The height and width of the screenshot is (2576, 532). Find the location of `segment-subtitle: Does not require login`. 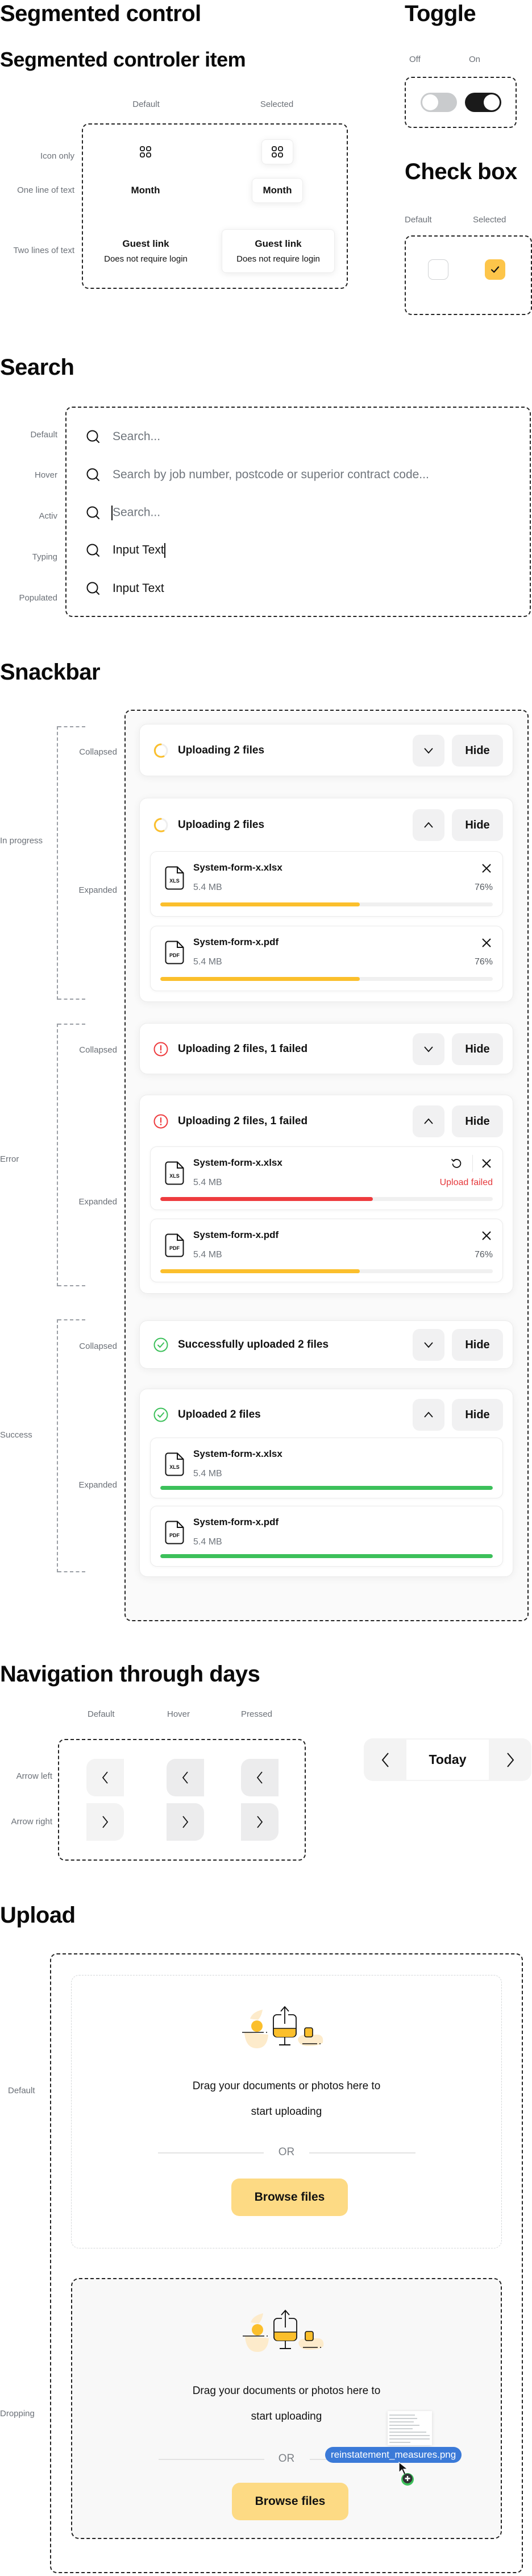

segment-subtitle: Does not require login is located at coordinates (146, 259).